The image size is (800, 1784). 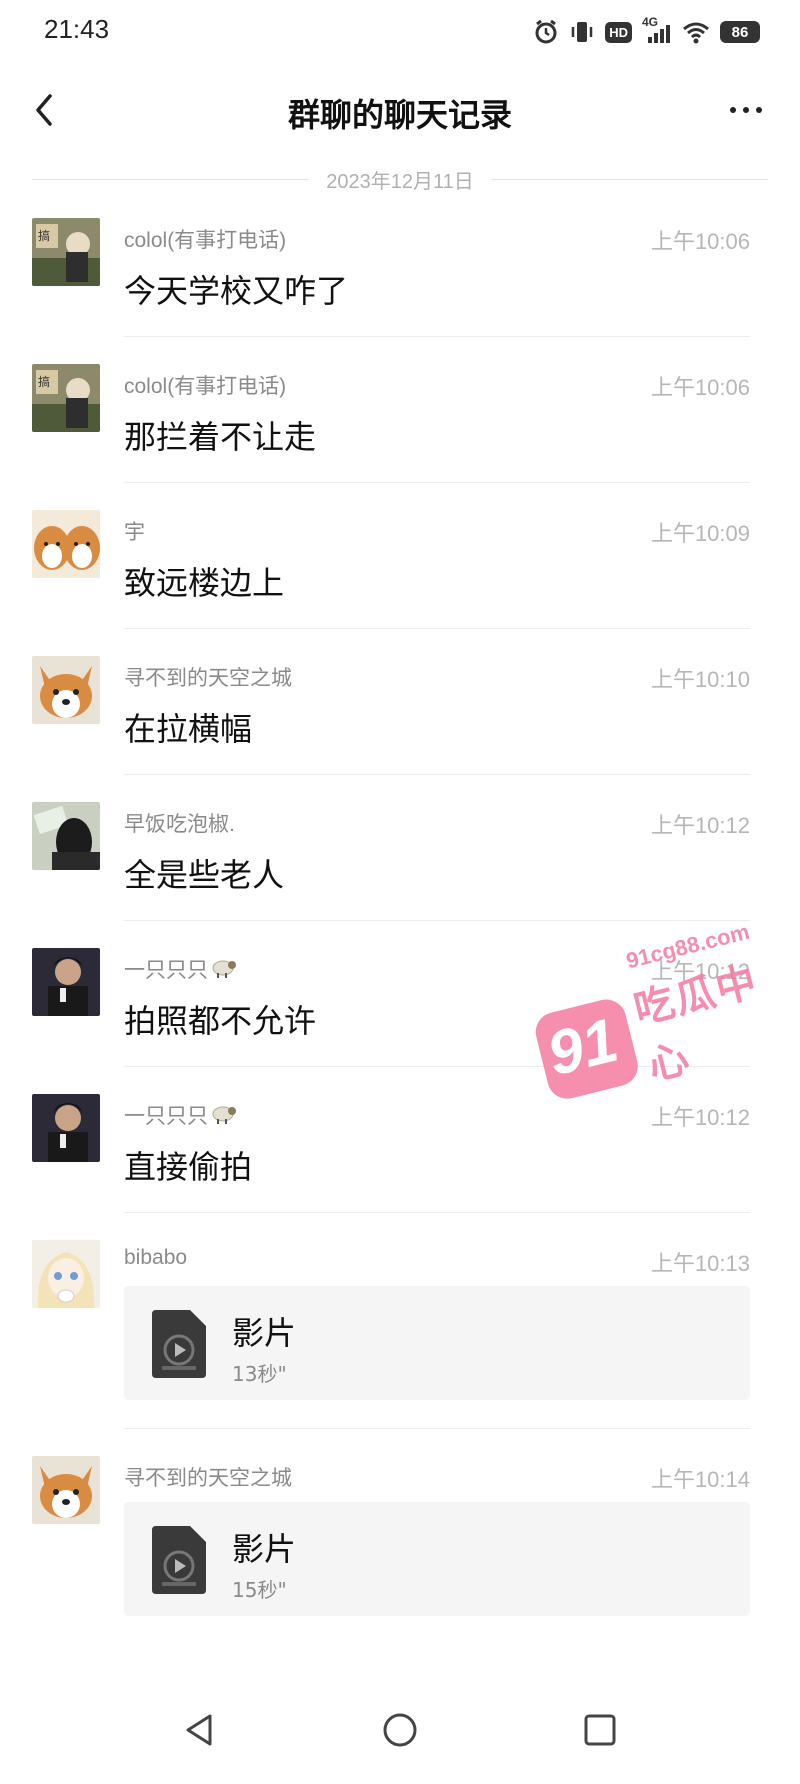 I want to click on status-icons: HD 4G 86, so click(x=646, y=31).